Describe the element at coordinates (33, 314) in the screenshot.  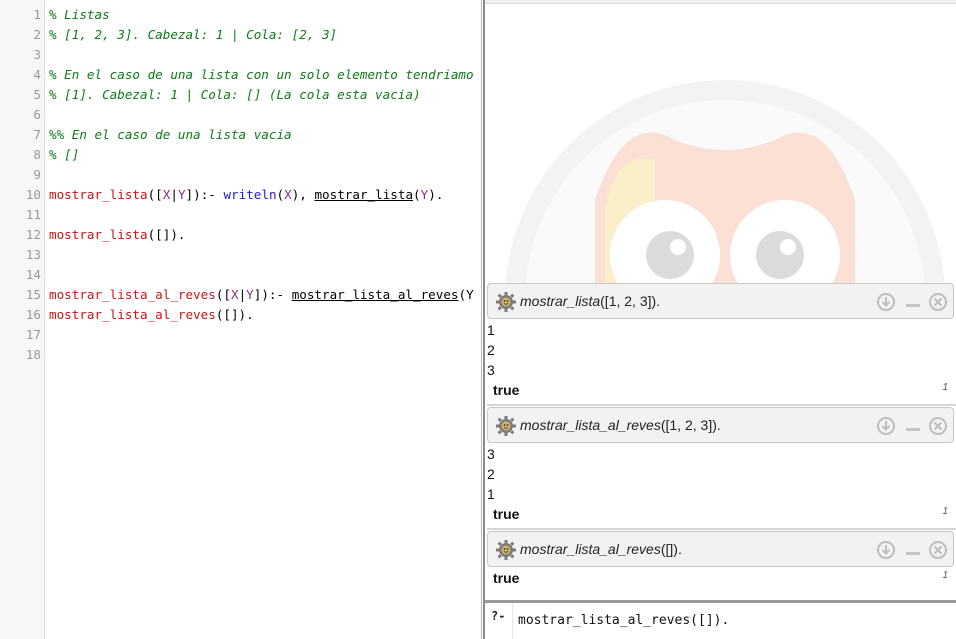
I see `line-number: 16` at that location.